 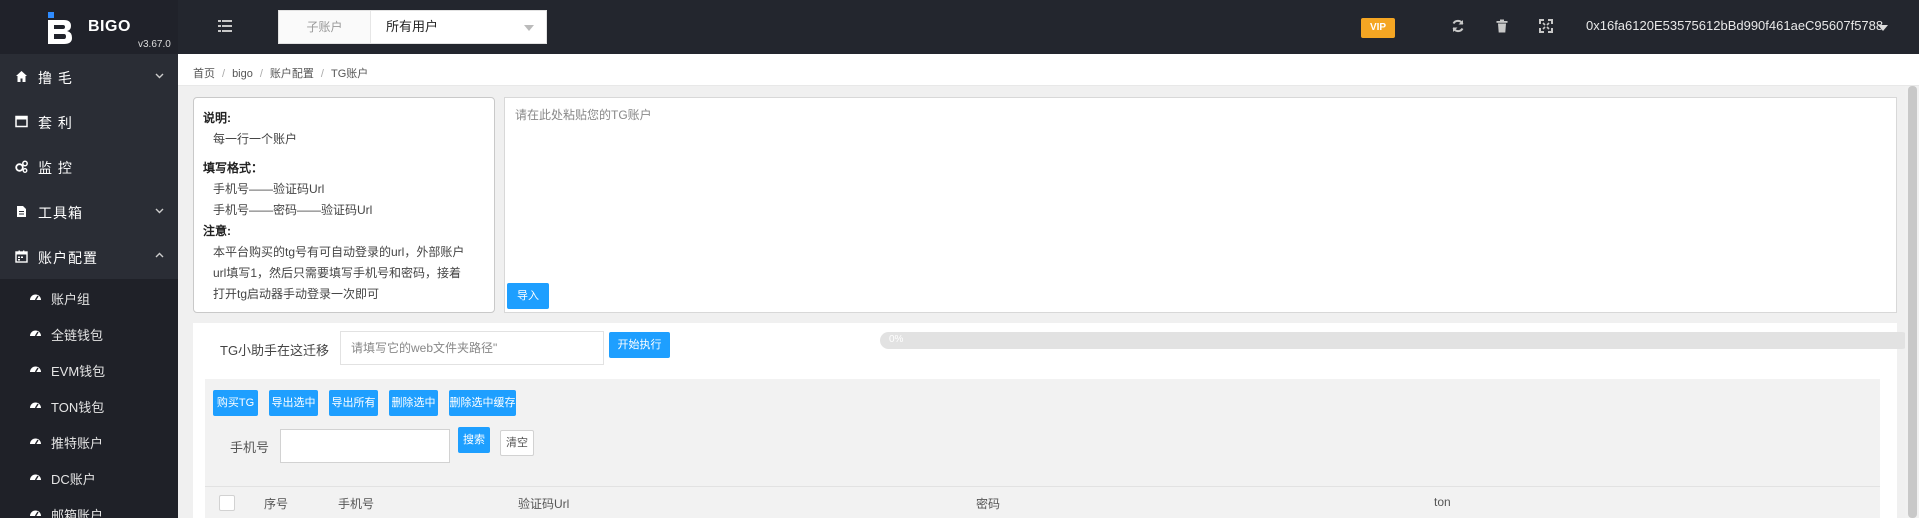 What do you see at coordinates (235, 403) in the screenshot?
I see `buy-tg-button: 购买TG` at bounding box center [235, 403].